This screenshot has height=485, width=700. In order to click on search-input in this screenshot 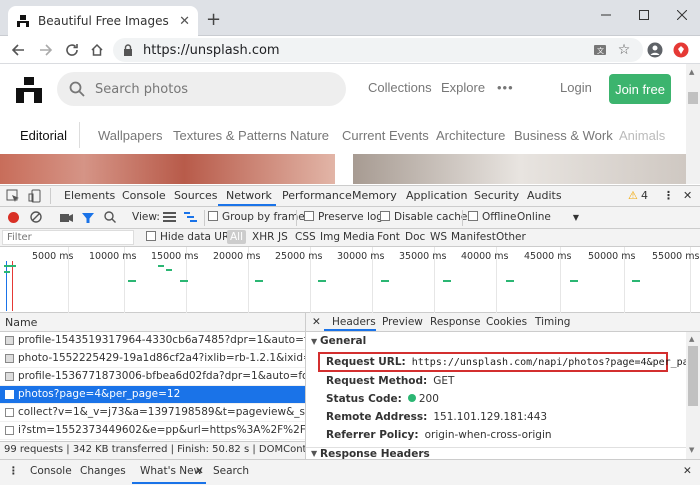, I will do `click(205, 89)`.